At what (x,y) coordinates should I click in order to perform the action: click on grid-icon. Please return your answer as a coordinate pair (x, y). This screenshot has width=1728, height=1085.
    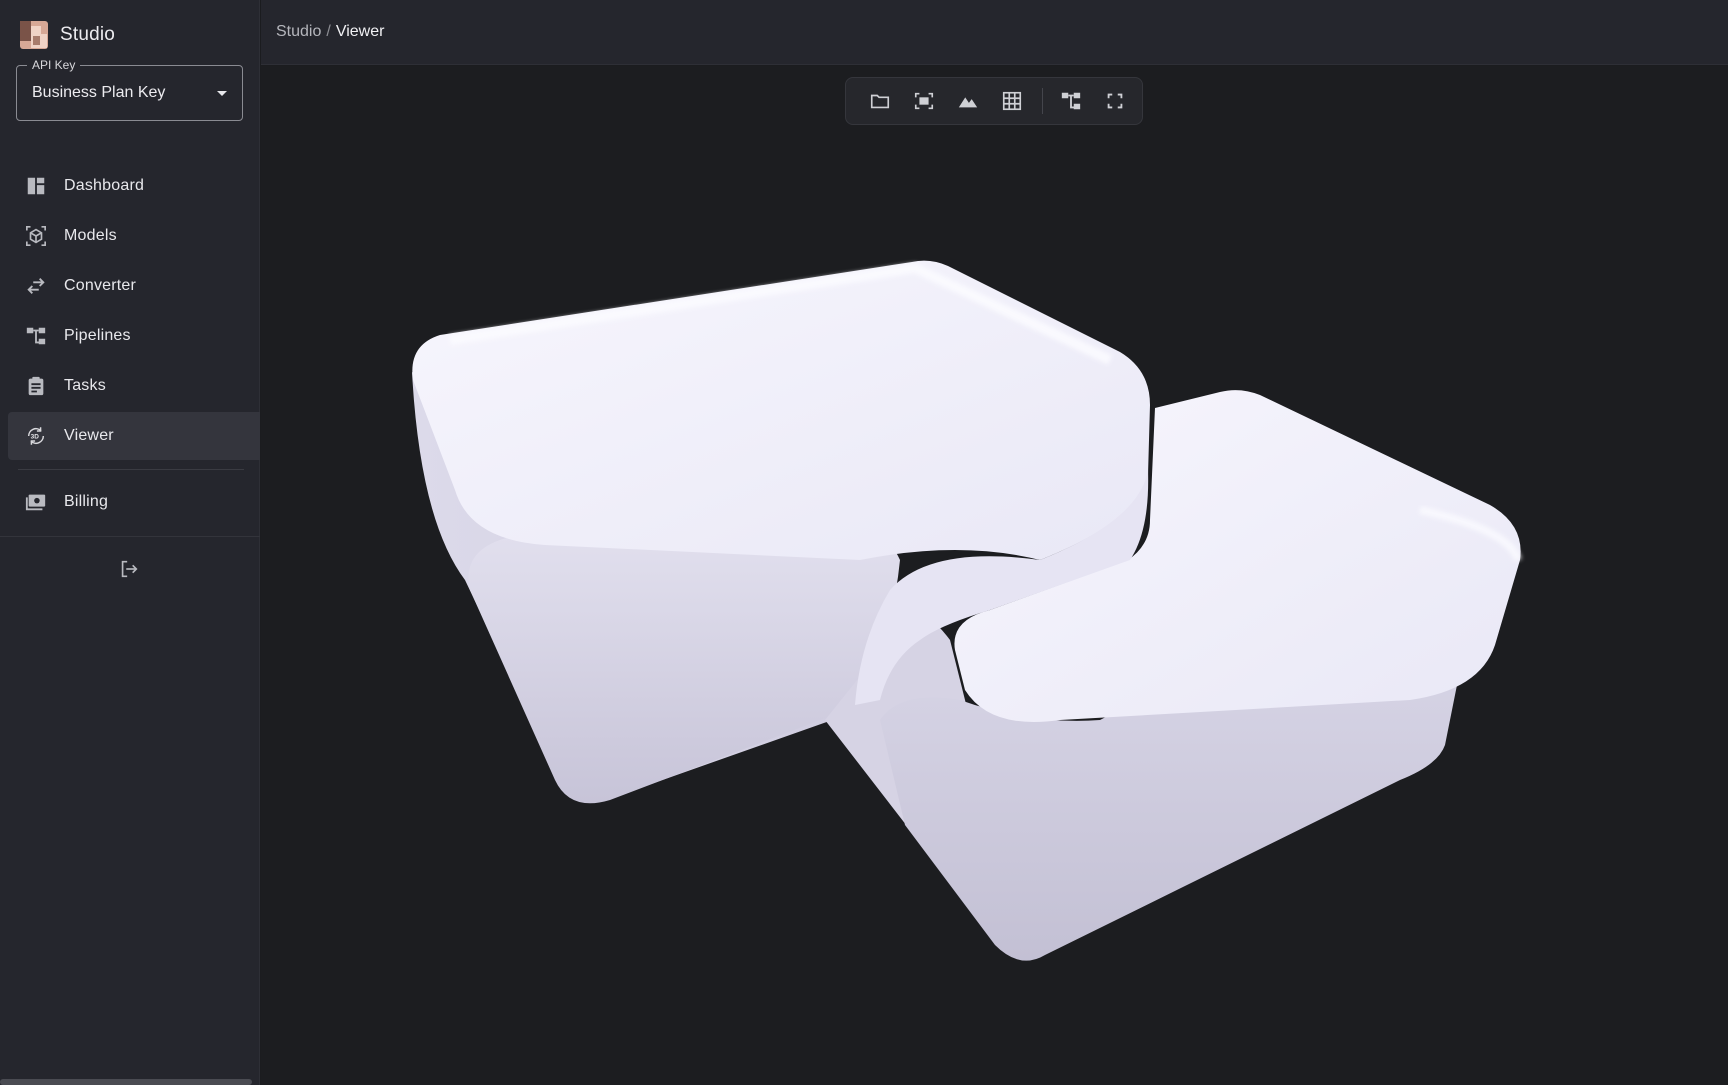
    Looking at the image, I should click on (1012, 101).